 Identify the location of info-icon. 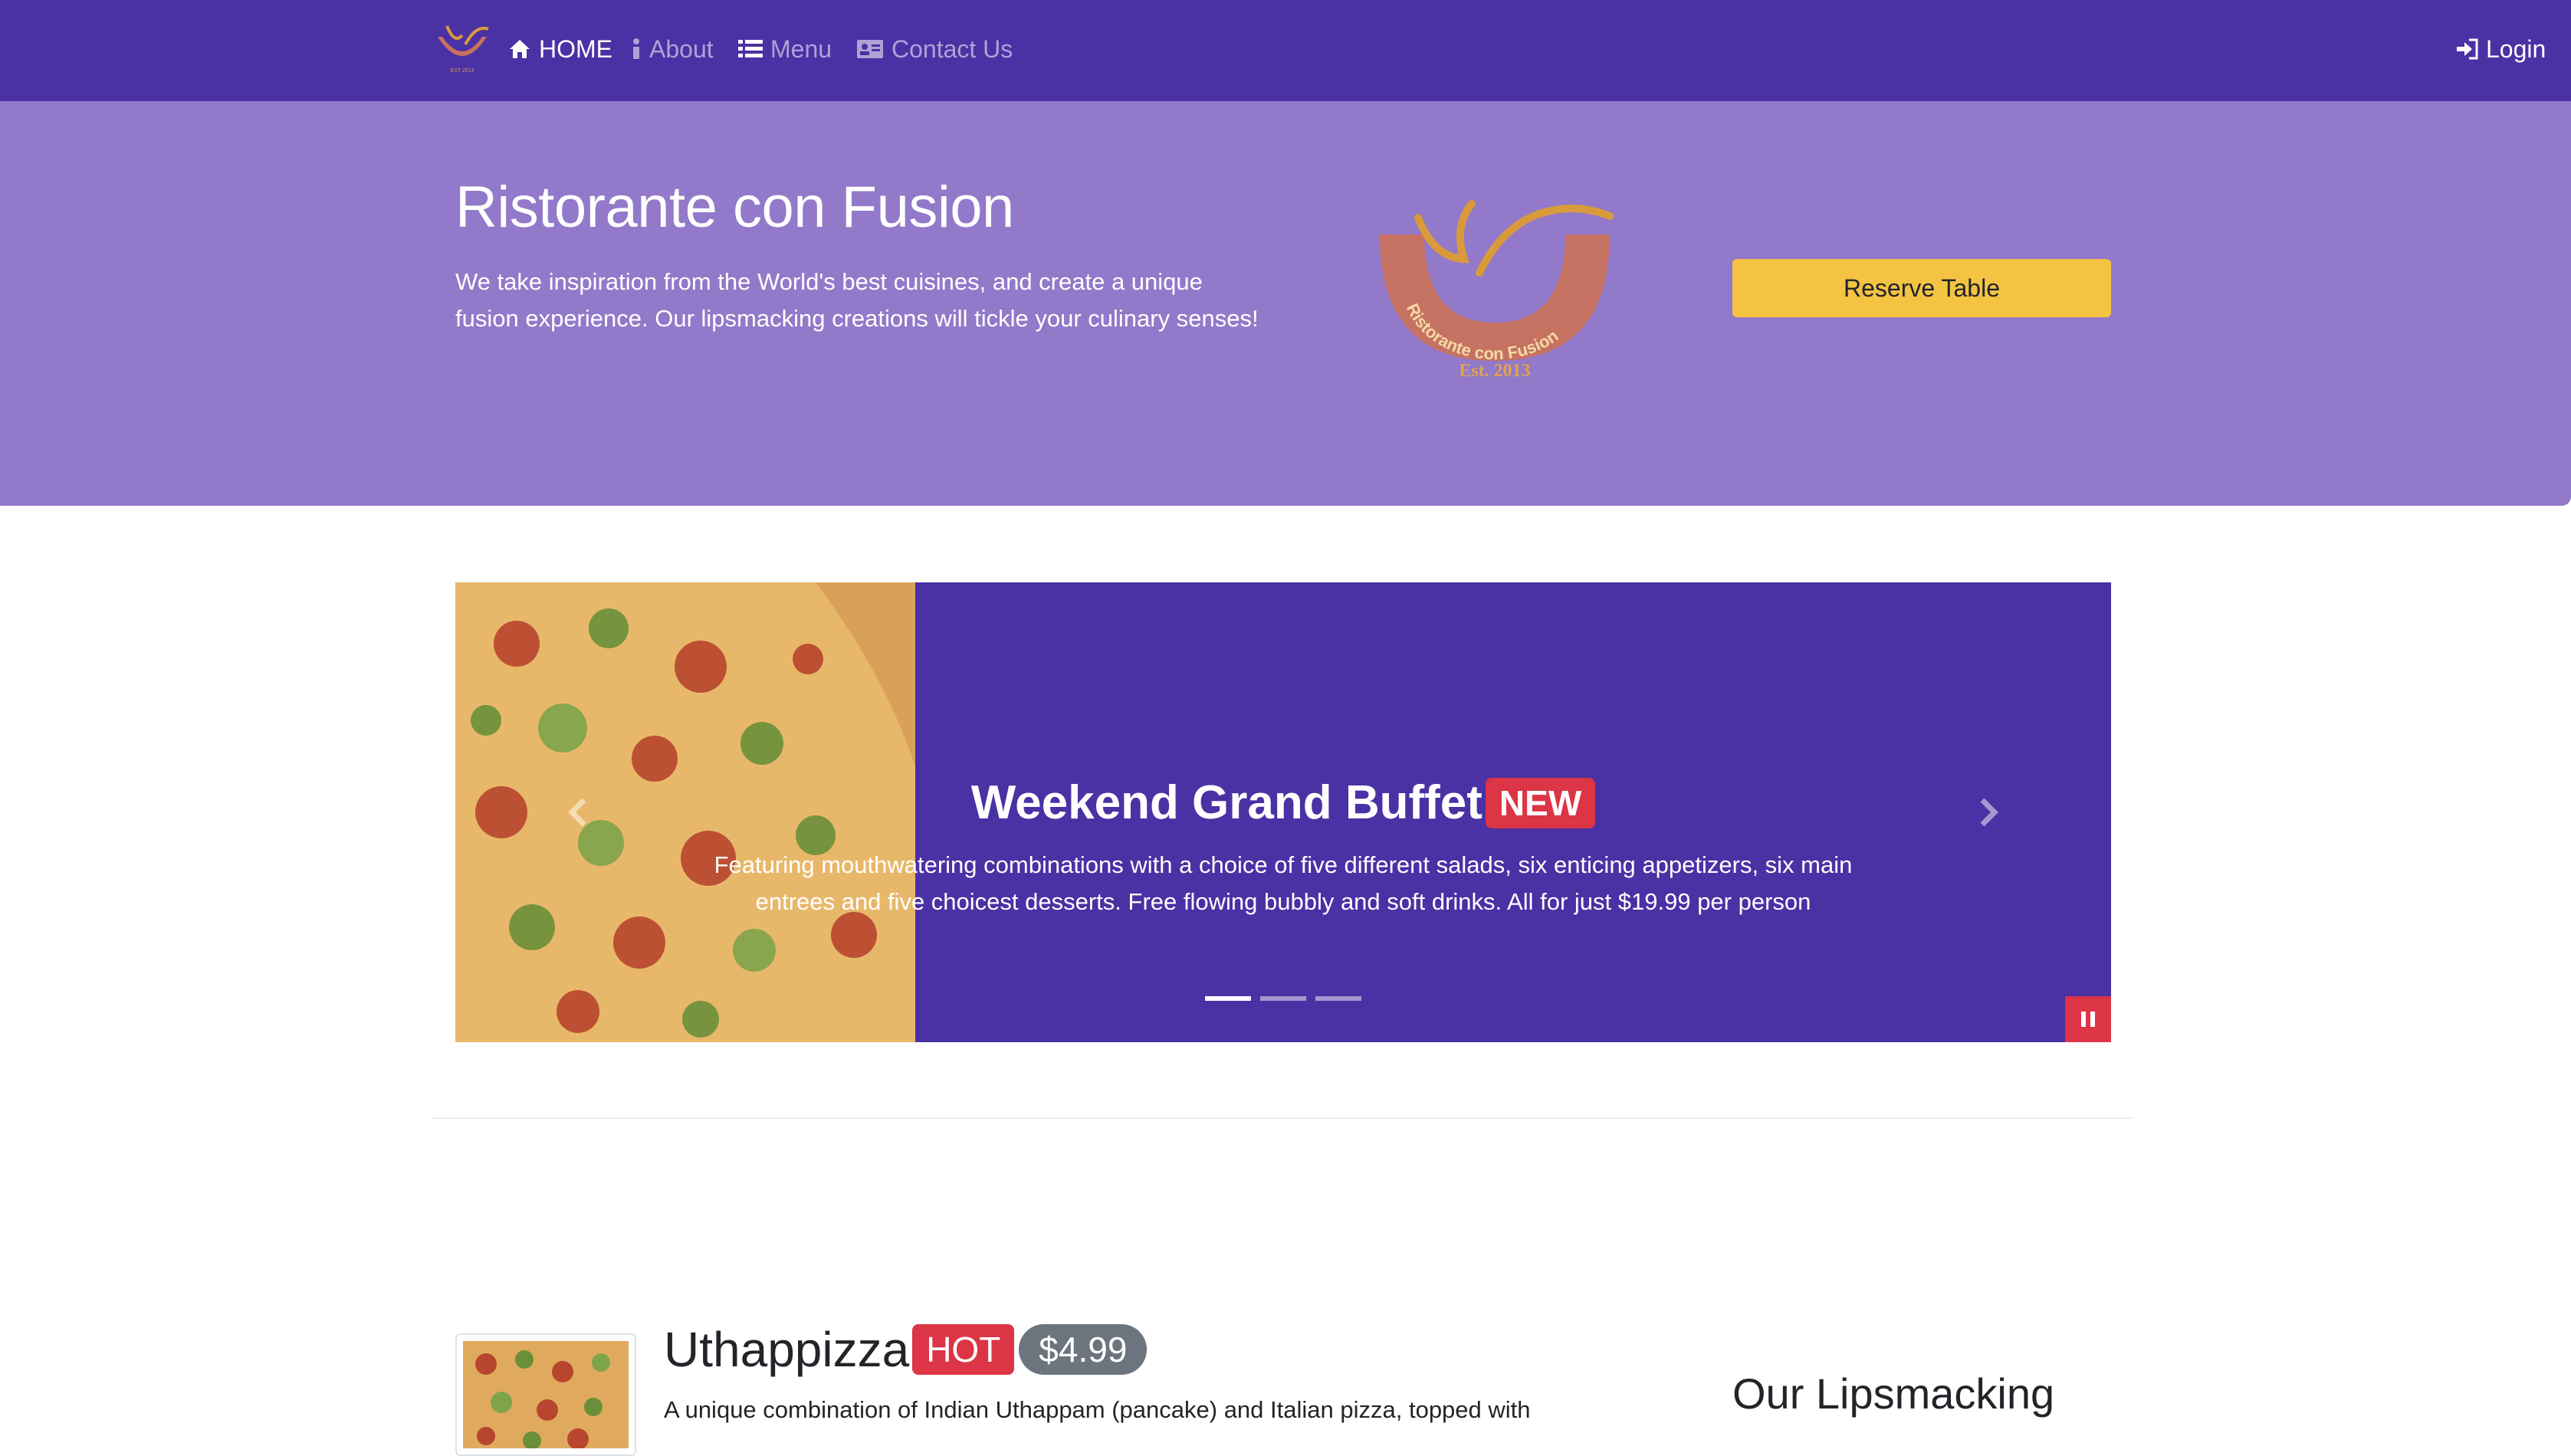
(636, 48).